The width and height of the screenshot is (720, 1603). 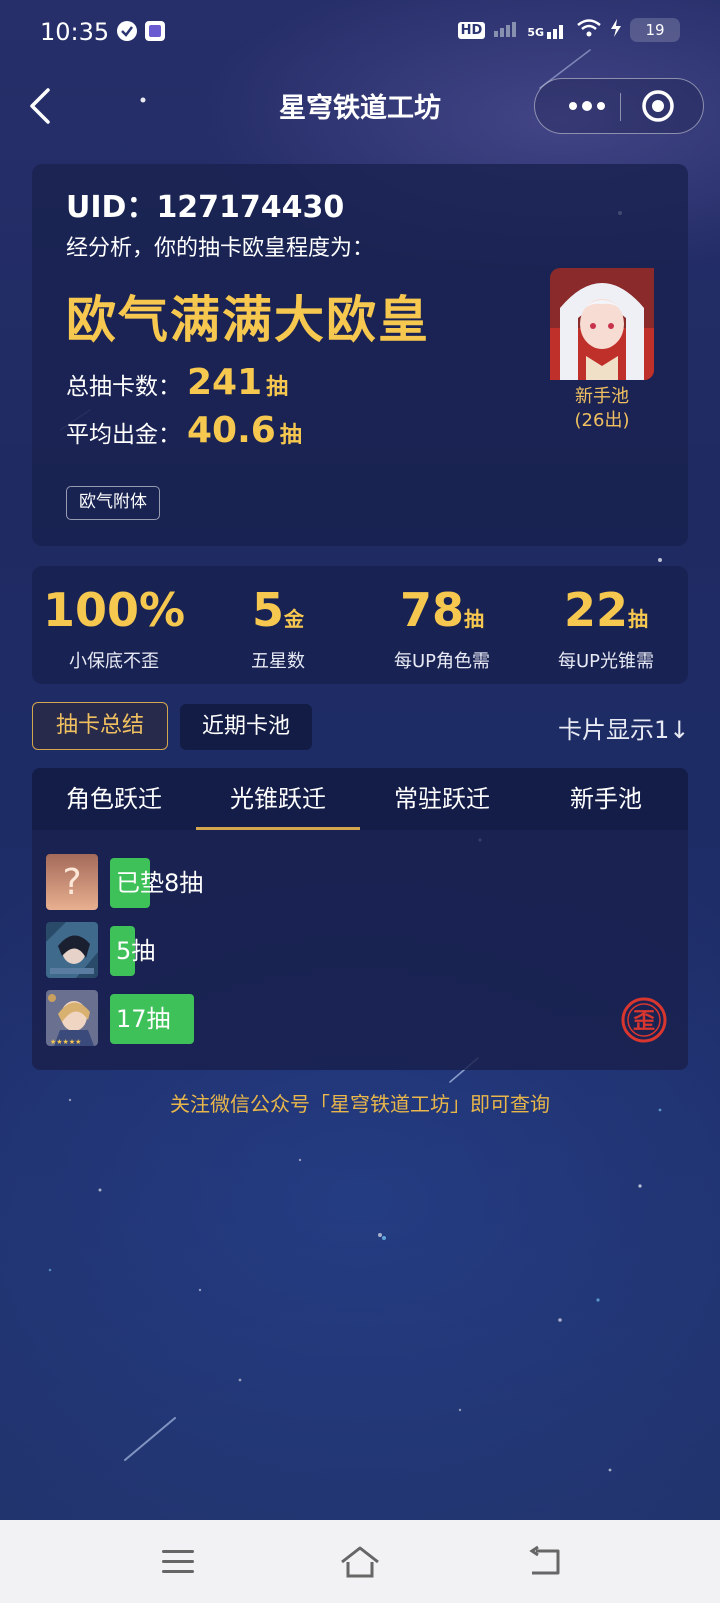 What do you see at coordinates (113, 503) in the screenshot?
I see `luck-tag: 欧气附体` at bounding box center [113, 503].